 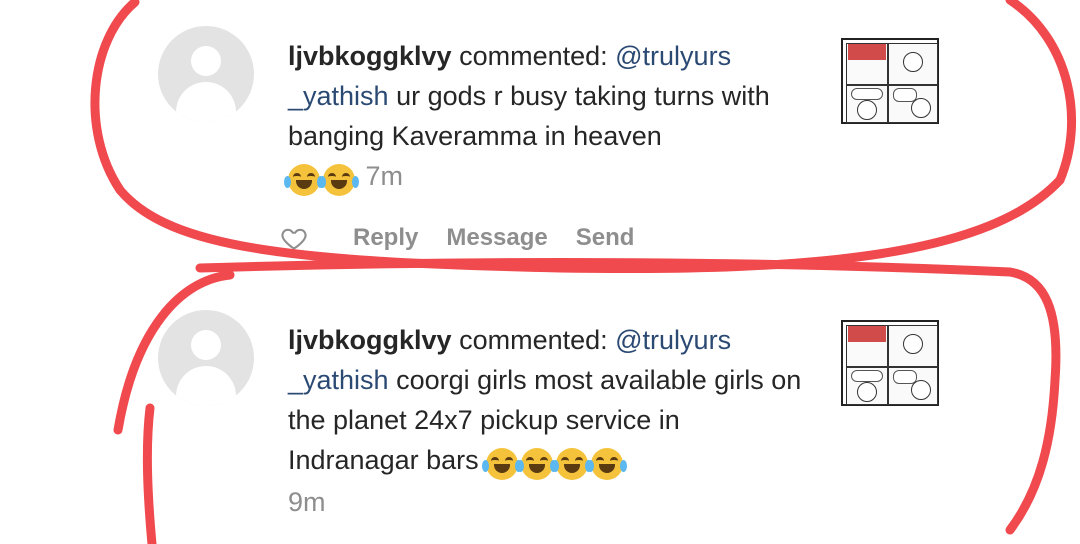 What do you see at coordinates (496, 238) in the screenshot?
I see `message-button: Message` at bounding box center [496, 238].